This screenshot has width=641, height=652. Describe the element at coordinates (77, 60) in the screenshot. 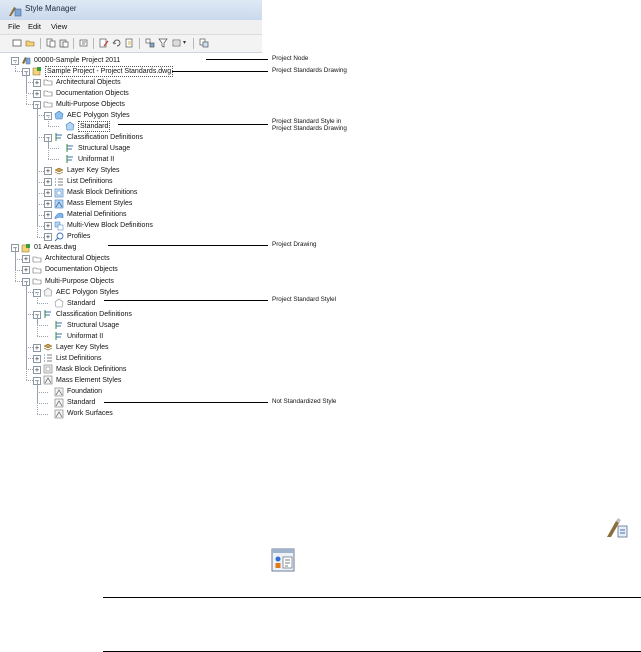

I see `tree-node-label: 00000-Sample Project 2011` at that location.